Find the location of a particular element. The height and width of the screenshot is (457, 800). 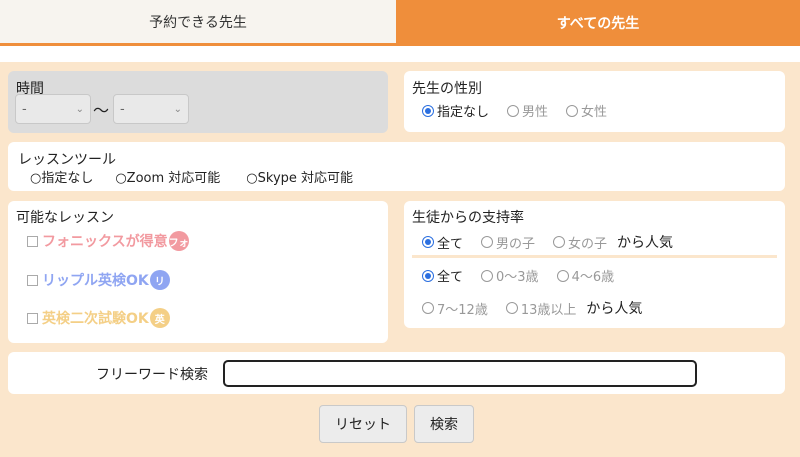

tab-available-teachers: 予約できる先生 is located at coordinates (198, 23).